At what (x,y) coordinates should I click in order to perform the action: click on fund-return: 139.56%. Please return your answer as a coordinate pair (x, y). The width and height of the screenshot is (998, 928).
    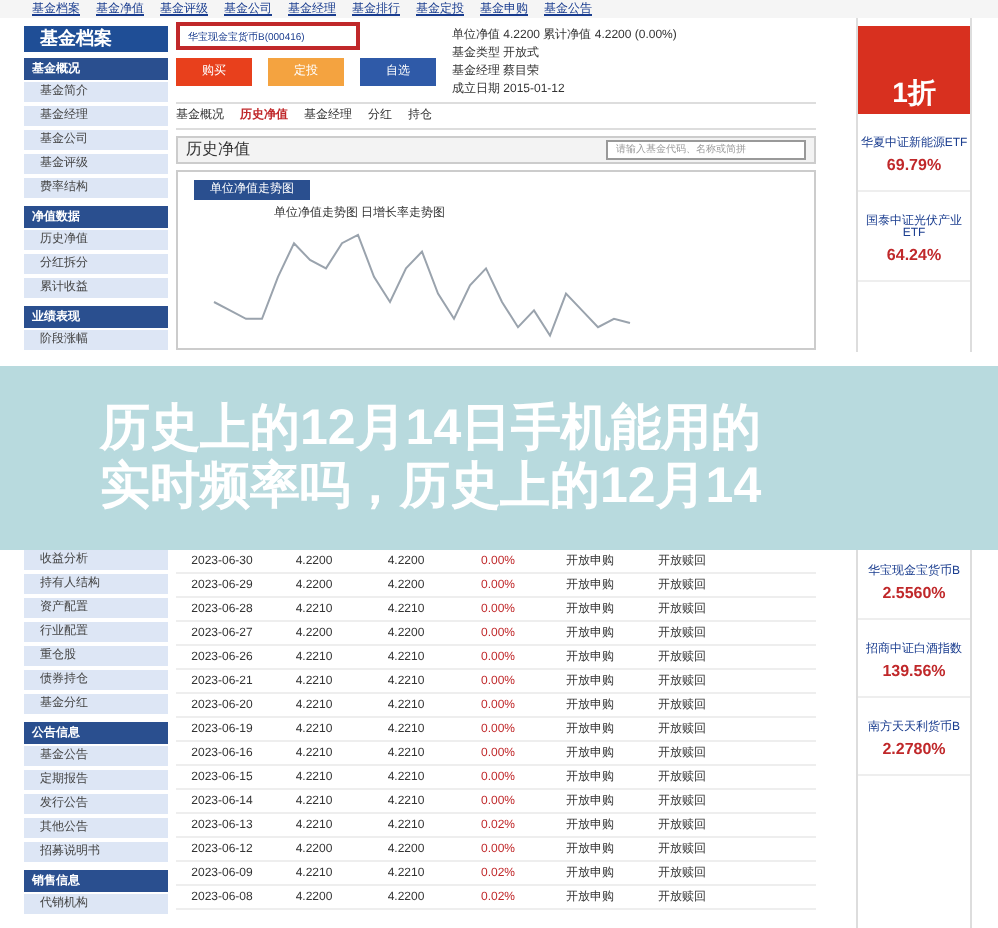
    Looking at the image, I should click on (914, 672).